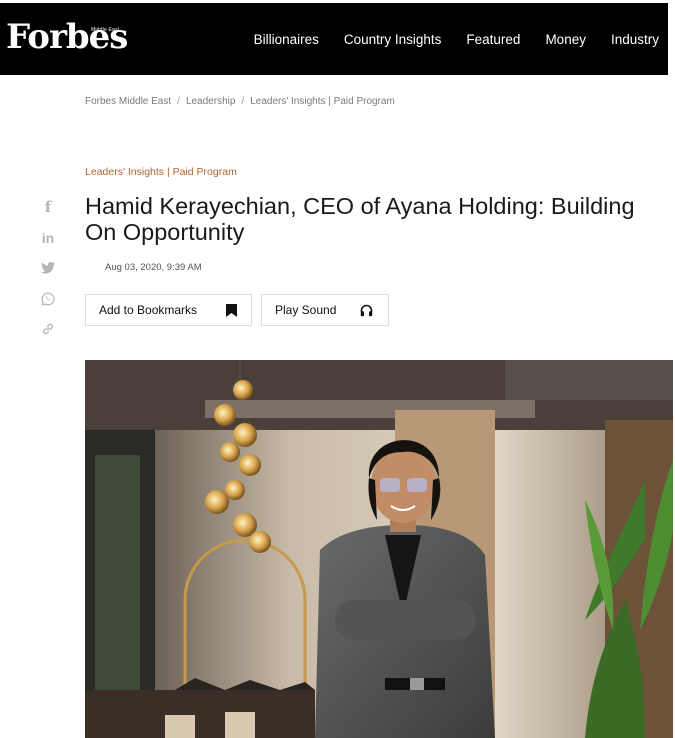 The height and width of the screenshot is (738, 675). What do you see at coordinates (231, 310) in the screenshot?
I see `bookmark-icon` at bounding box center [231, 310].